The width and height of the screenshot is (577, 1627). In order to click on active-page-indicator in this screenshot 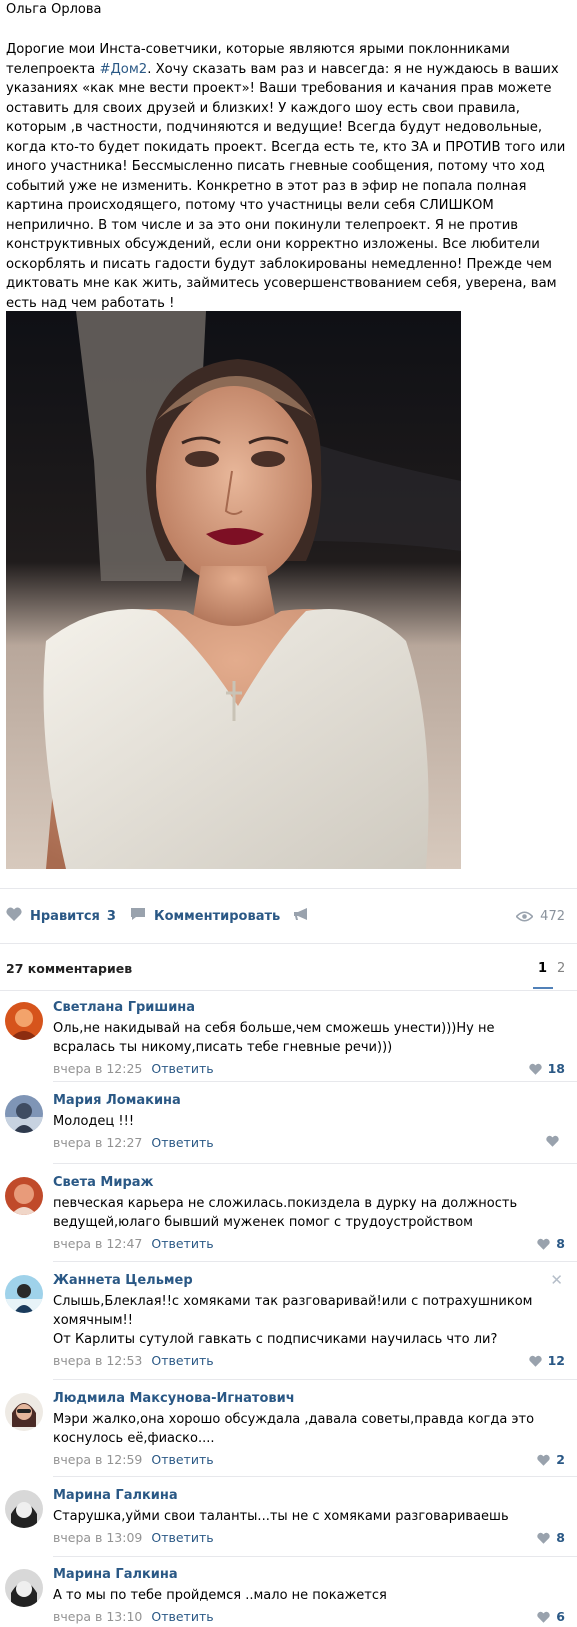, I will do `click(543, 988)`.